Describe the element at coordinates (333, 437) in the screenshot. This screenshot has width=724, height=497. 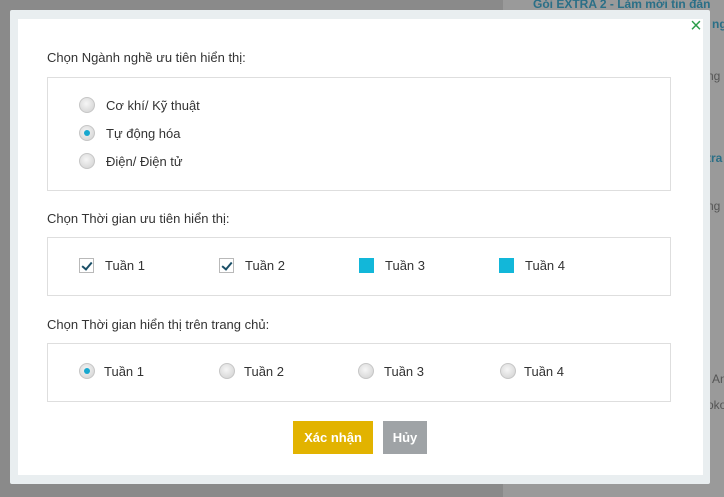
I see `confirm-button: Xác nhận` at that location.